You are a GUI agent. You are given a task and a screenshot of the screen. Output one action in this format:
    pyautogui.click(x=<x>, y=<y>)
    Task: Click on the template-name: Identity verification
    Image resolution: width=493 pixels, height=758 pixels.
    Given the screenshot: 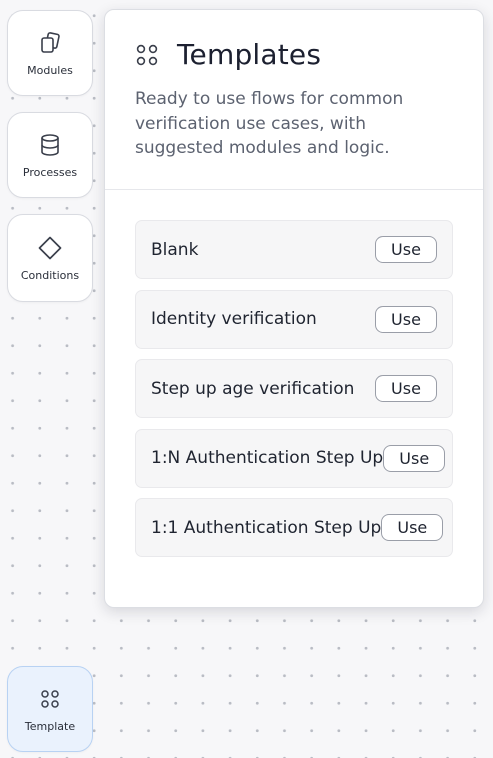 What is the action you would take?
    pyautogui.click(x=234, y=319)
    